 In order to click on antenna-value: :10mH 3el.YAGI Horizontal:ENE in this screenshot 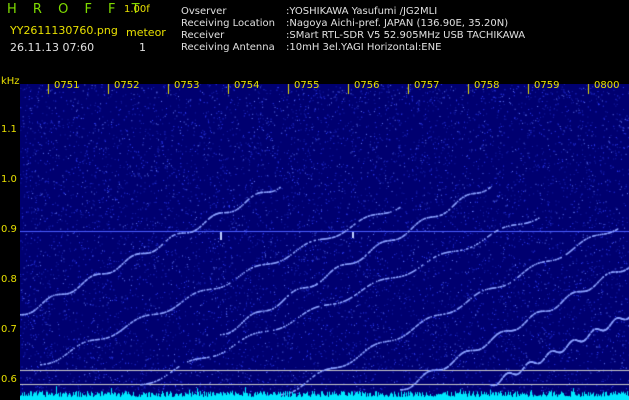, I will do `click(364, 47)`.